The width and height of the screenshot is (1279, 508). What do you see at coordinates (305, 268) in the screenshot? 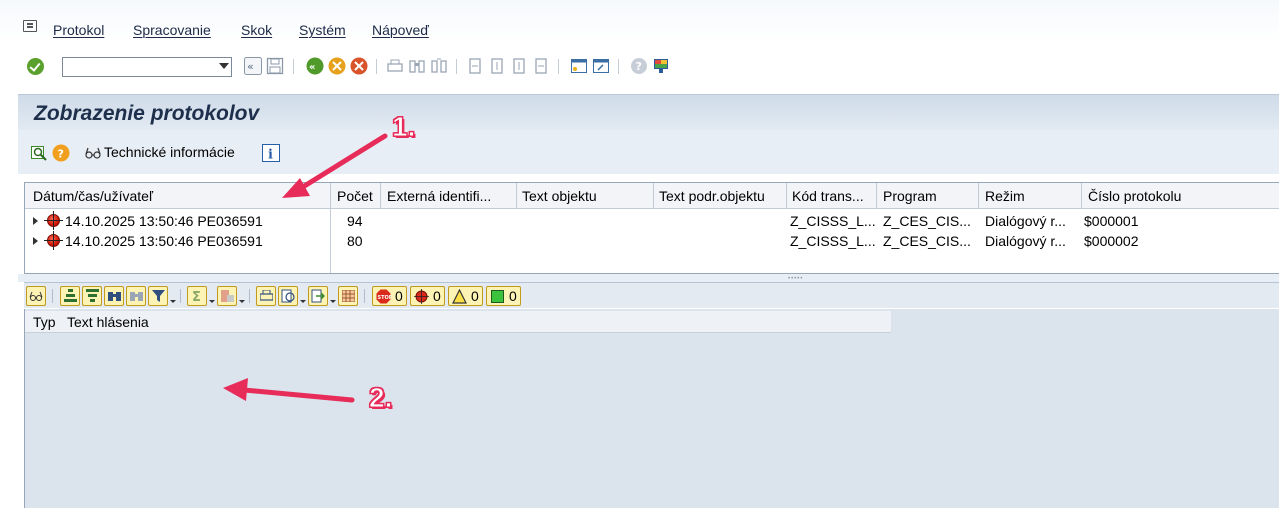
I see `annotation-layer` at bounding box center [305, 268].